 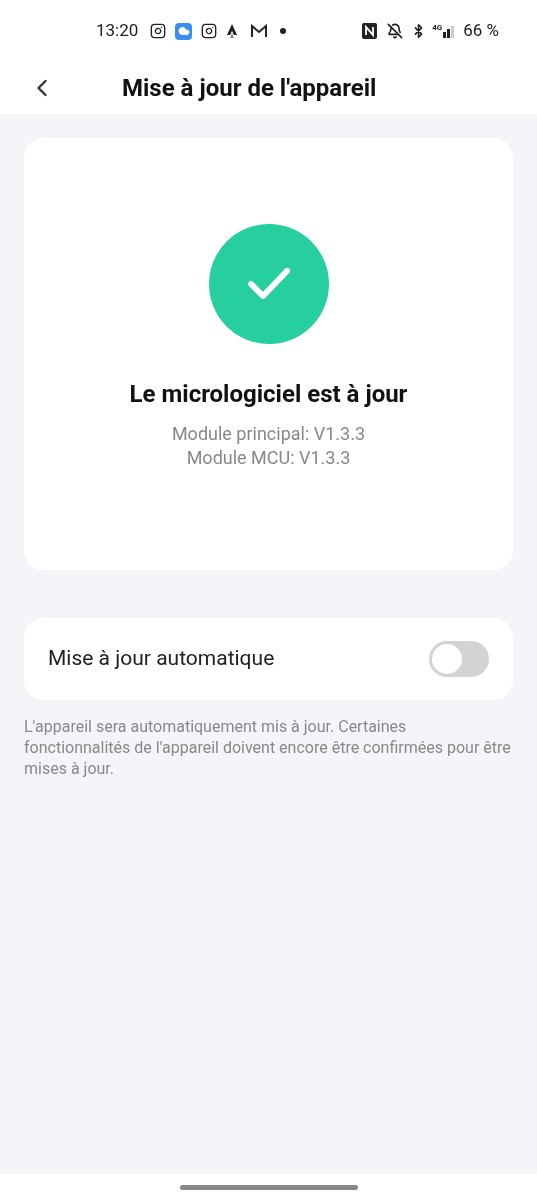 I want to click on bell-off-icon, so click(x=395, y=31).